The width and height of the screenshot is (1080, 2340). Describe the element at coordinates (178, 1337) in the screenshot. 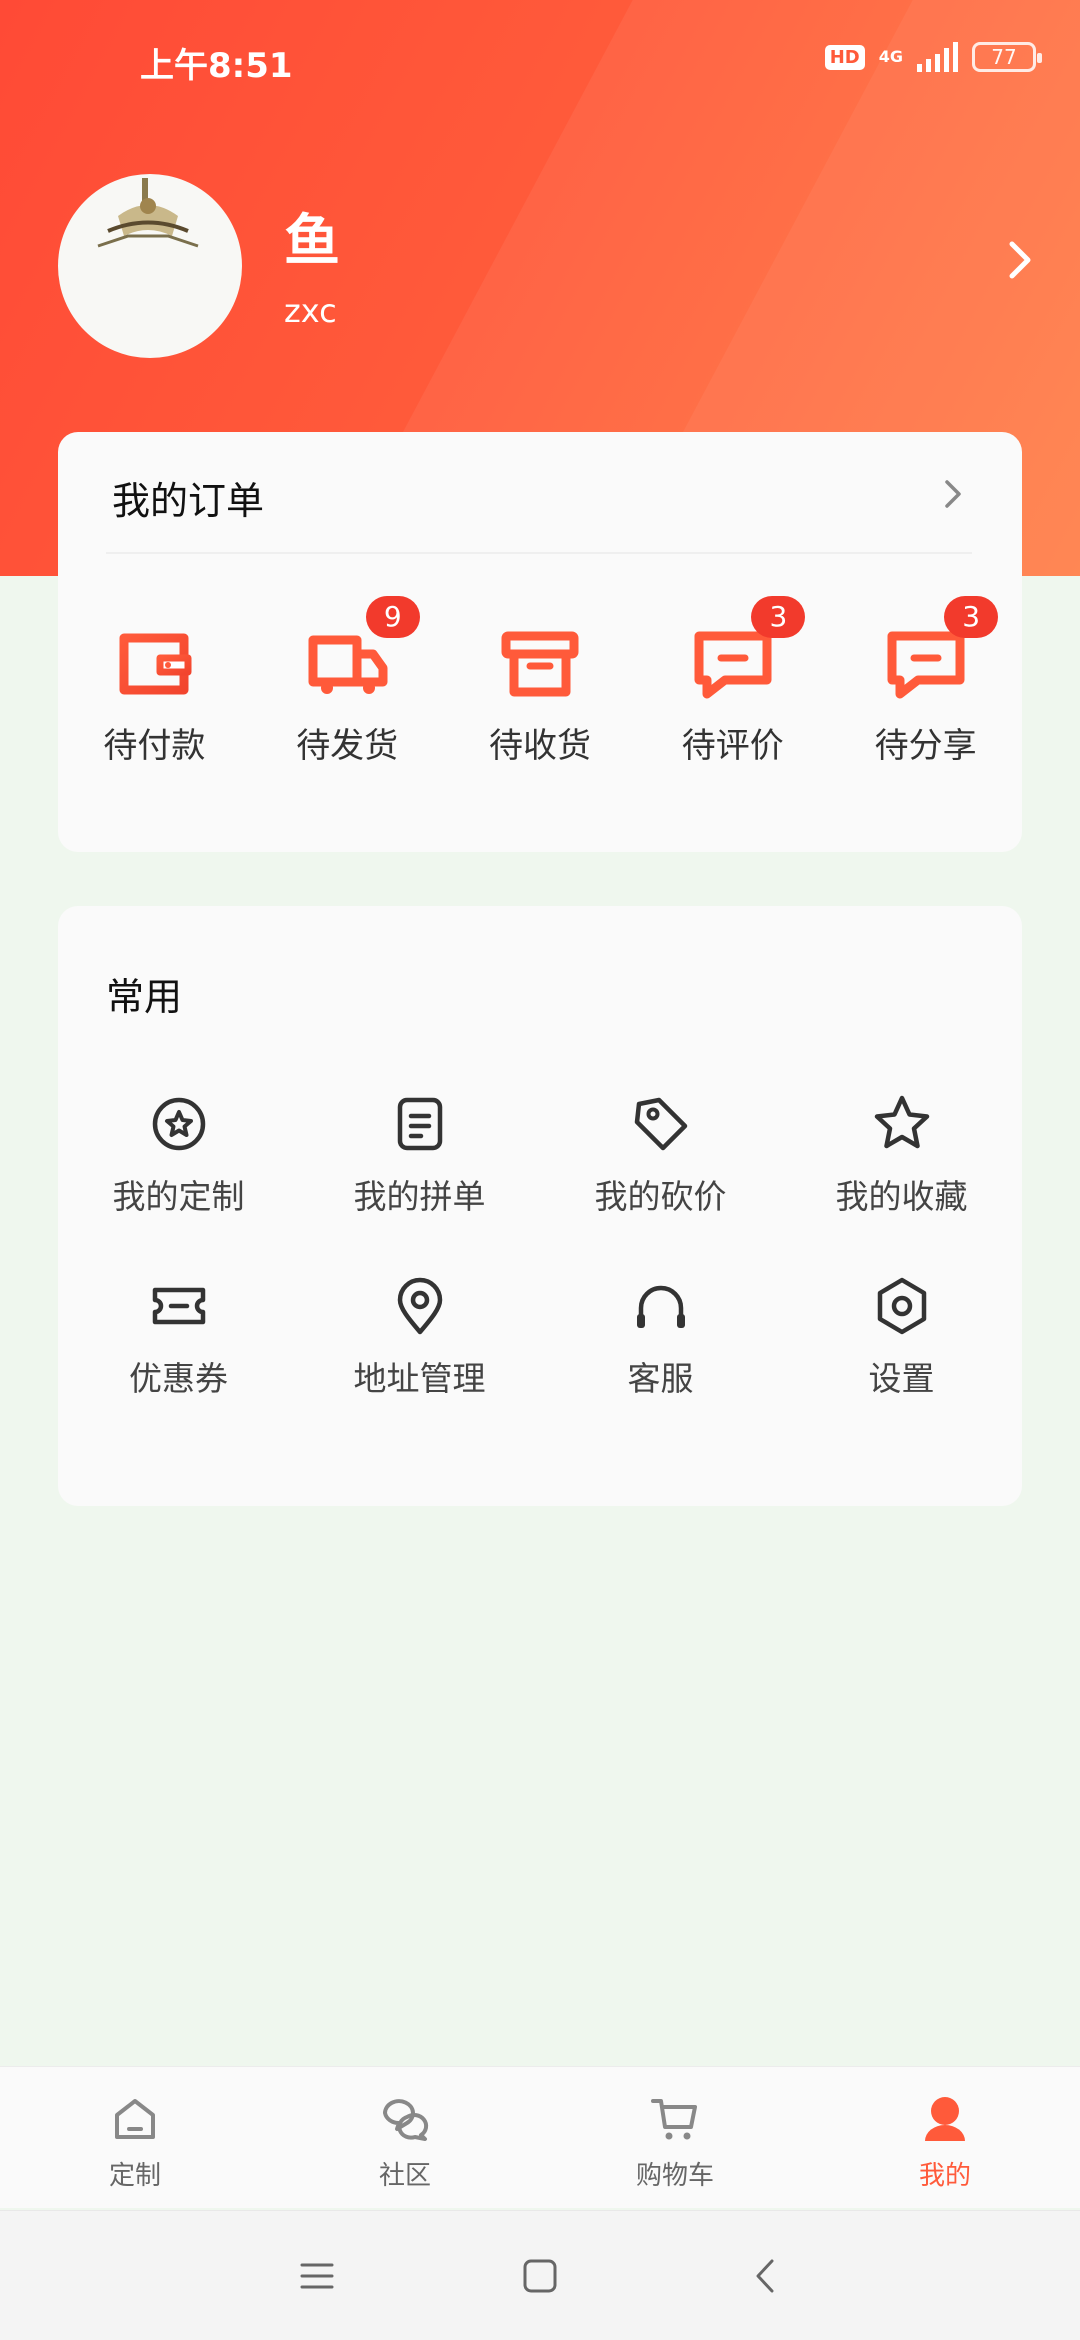

I see `common-item-coupons: 优惠券` at that location.